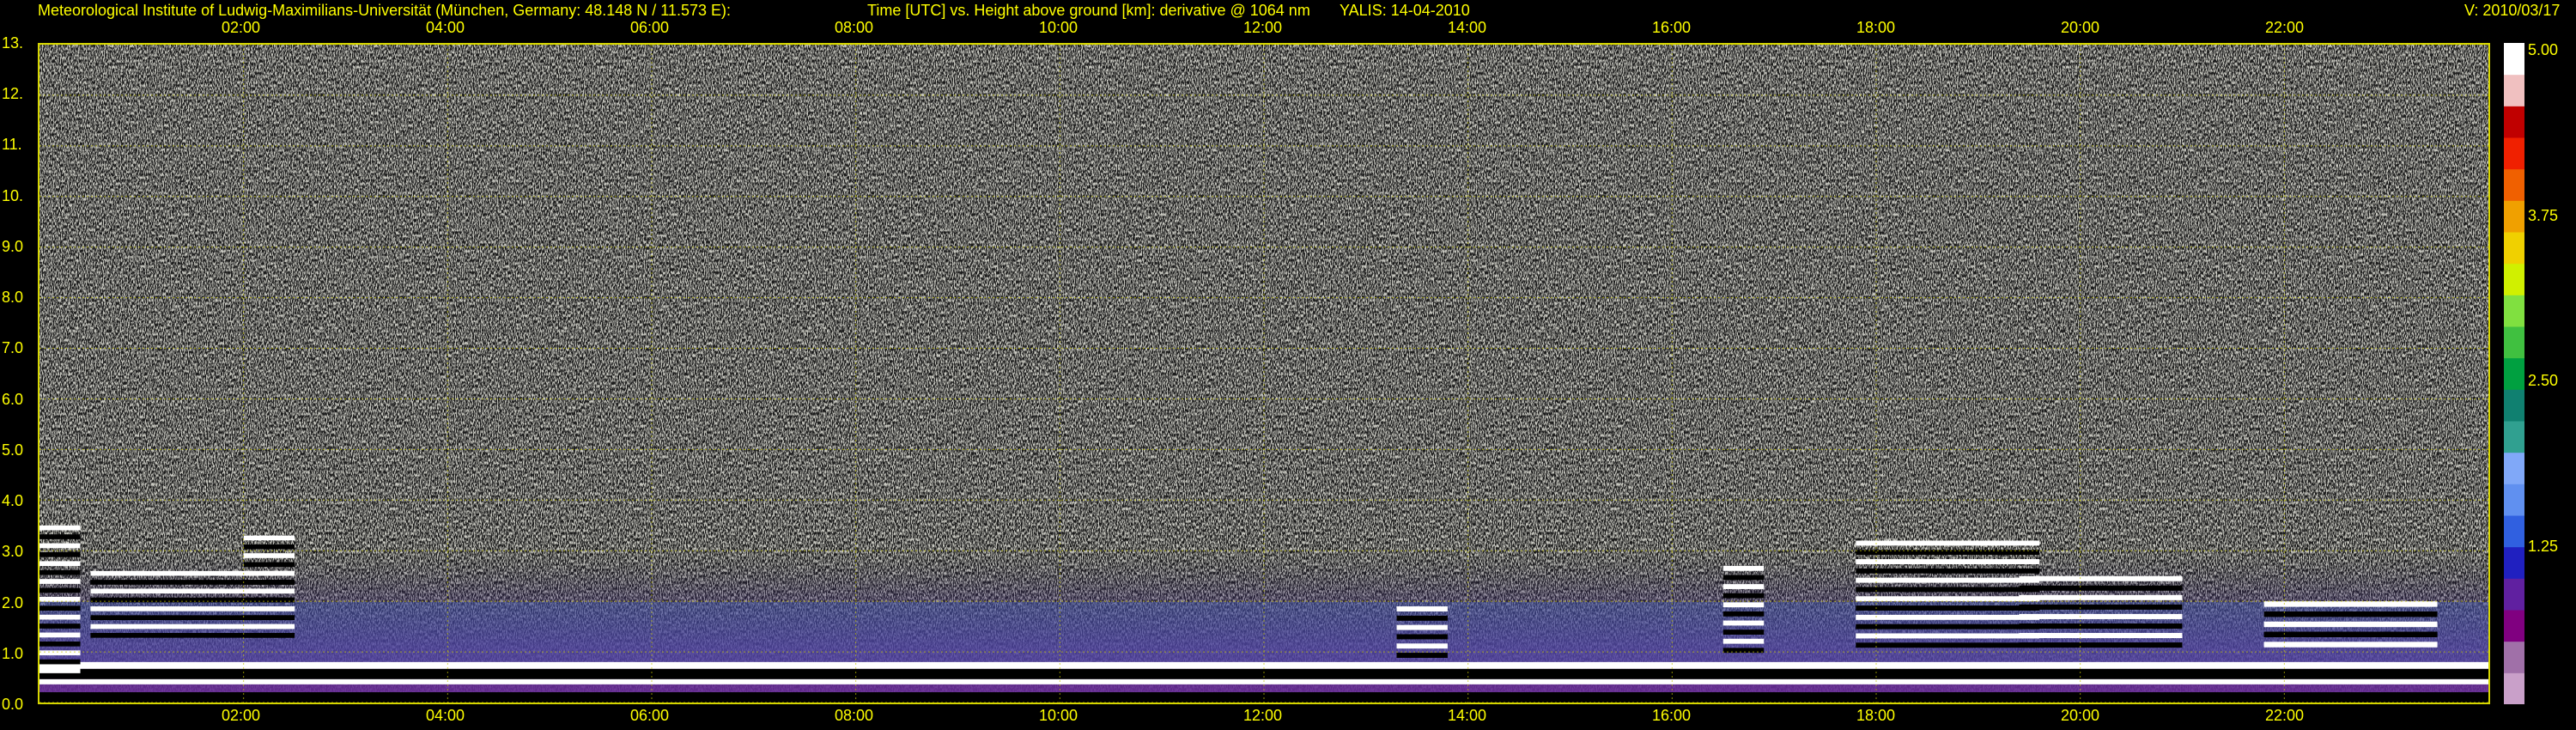  What do you see at coordinates (13, 94) in the screenshot?
I see `y-tick-label: 12.` at bounding box center [13, 94].